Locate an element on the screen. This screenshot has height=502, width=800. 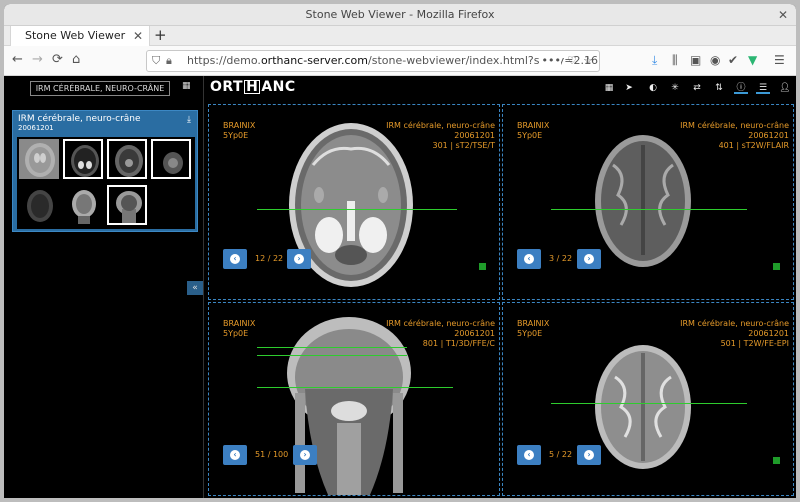
pointer-icon: ➤ is located at coordinates (629, 88).